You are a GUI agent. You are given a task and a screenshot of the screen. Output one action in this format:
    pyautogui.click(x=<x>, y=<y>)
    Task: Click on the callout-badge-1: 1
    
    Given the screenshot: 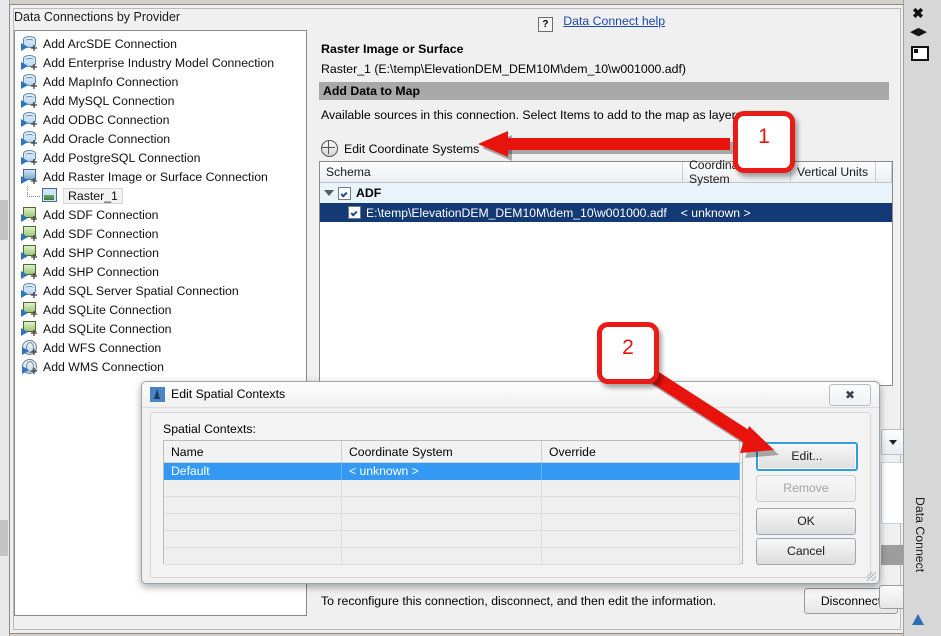 What is the action you would take?
    pyautogui.click(x=764, y=142)
    